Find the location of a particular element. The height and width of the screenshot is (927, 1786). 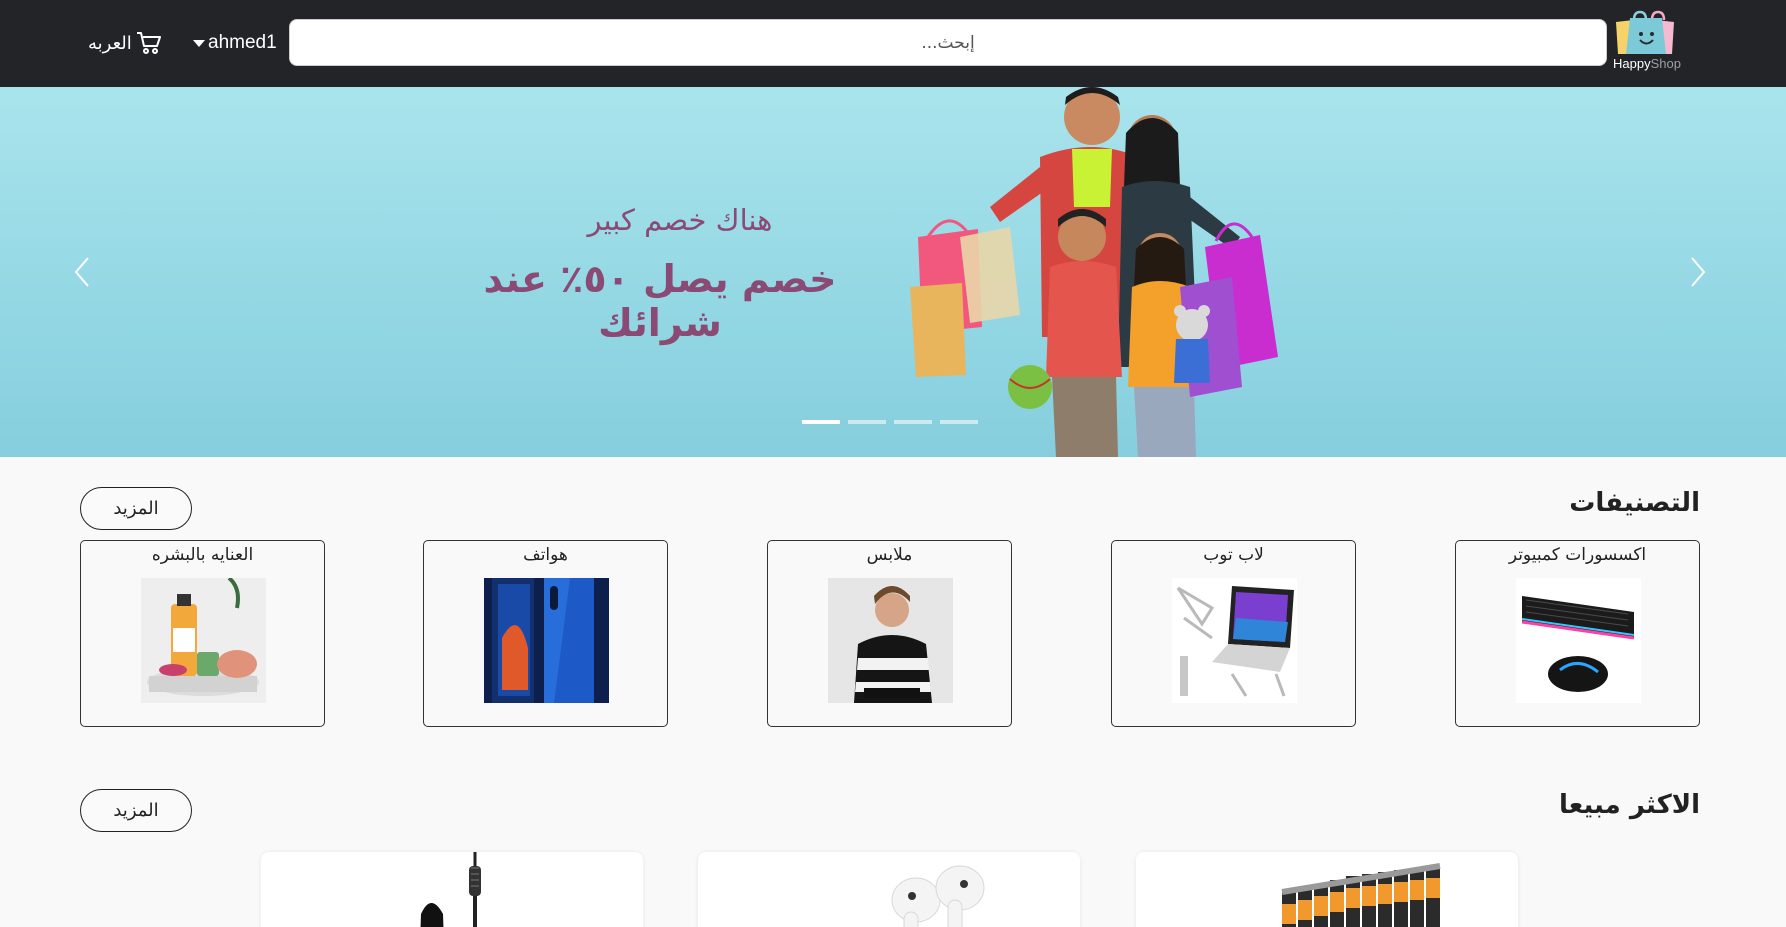

category-label: لاب توب is located at coordinates (1233, 555).